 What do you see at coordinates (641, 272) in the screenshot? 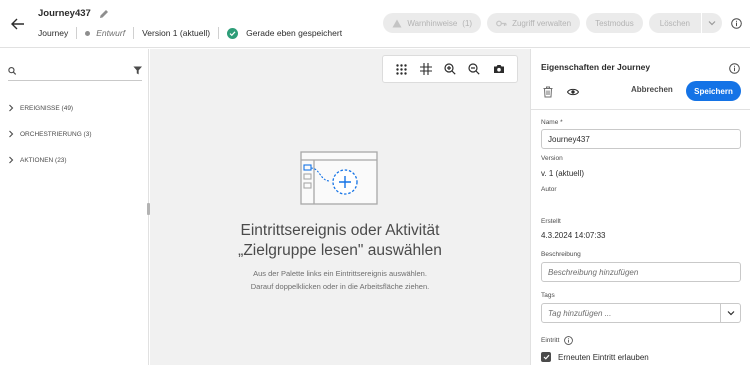
I see `description-field` at bounding box center [641, 272].